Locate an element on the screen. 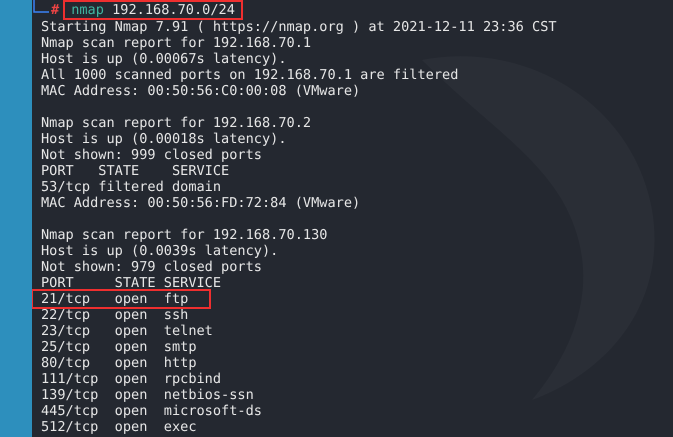 The width and height of the screenshot is (673, 437). output-line: 80/tcp open http is located at coordinates (119, 363).